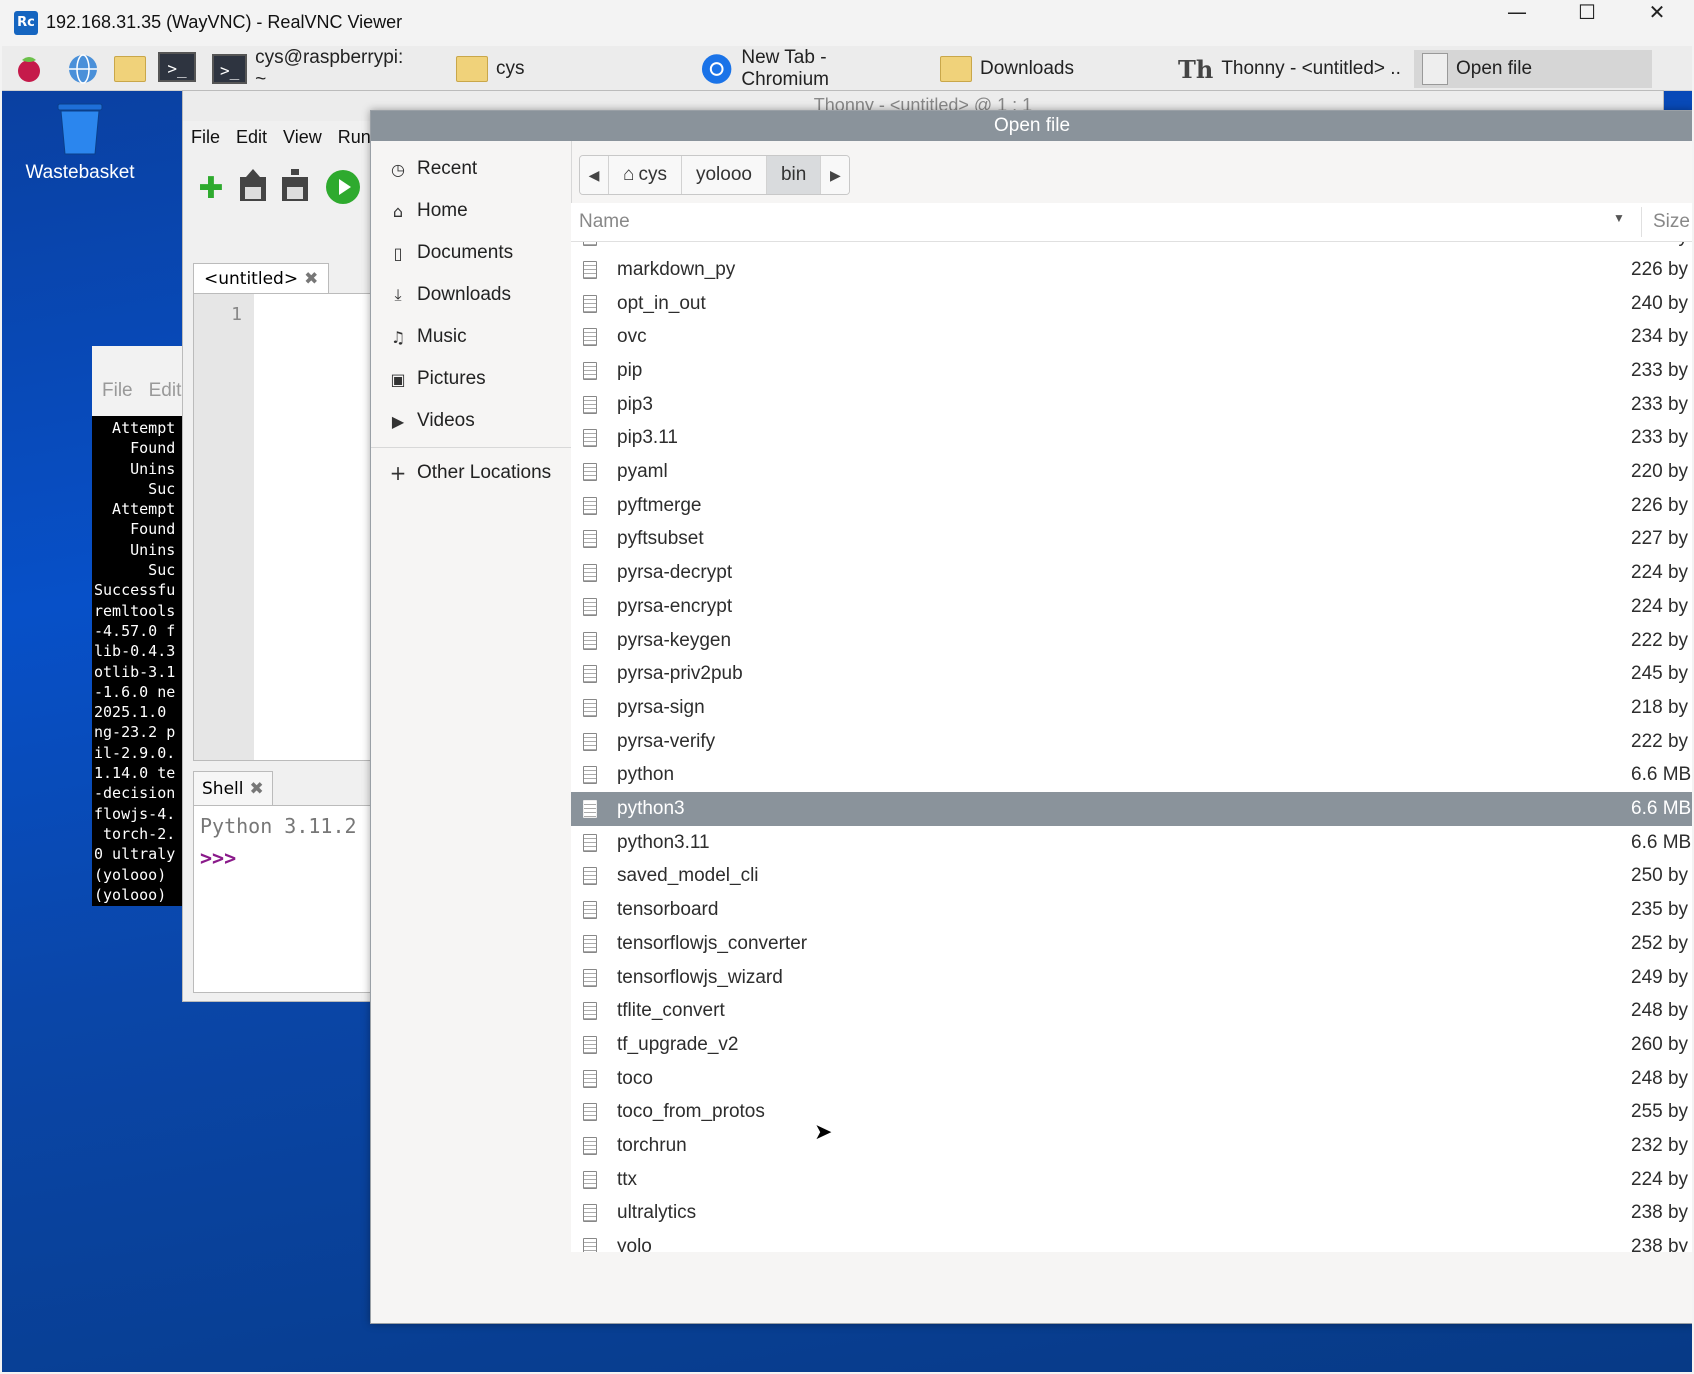  What do you see at coordinates (471, 295) in the screenshot?
I see `place-downloads: ⤓ Downloads` at bounding box center [471, 295].